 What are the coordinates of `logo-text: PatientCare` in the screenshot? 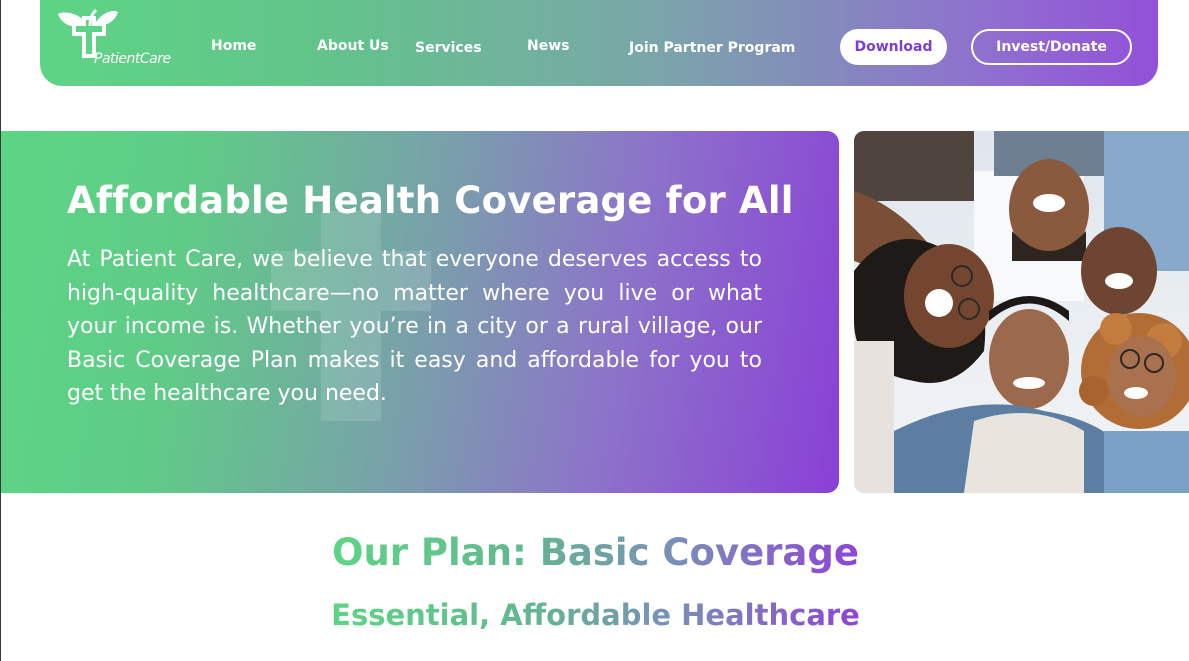 It's located at (132, 59).